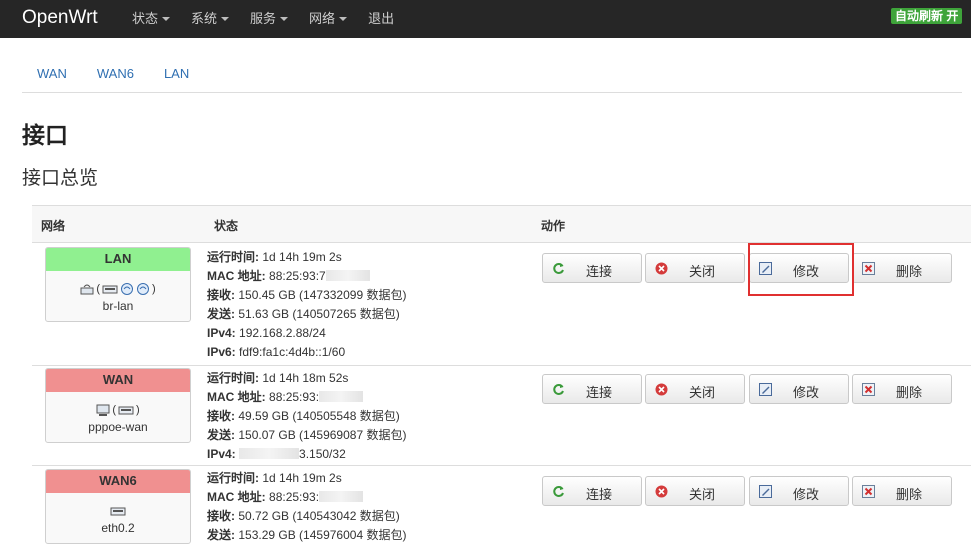 Image resolution: width=971 pixels, height=554 pixels. What do you see at coordinates (319, 516) in the screenshot?
I see `rx-value: 50.72 GB (140543042 数据包)` at bounding box center [319, 516].